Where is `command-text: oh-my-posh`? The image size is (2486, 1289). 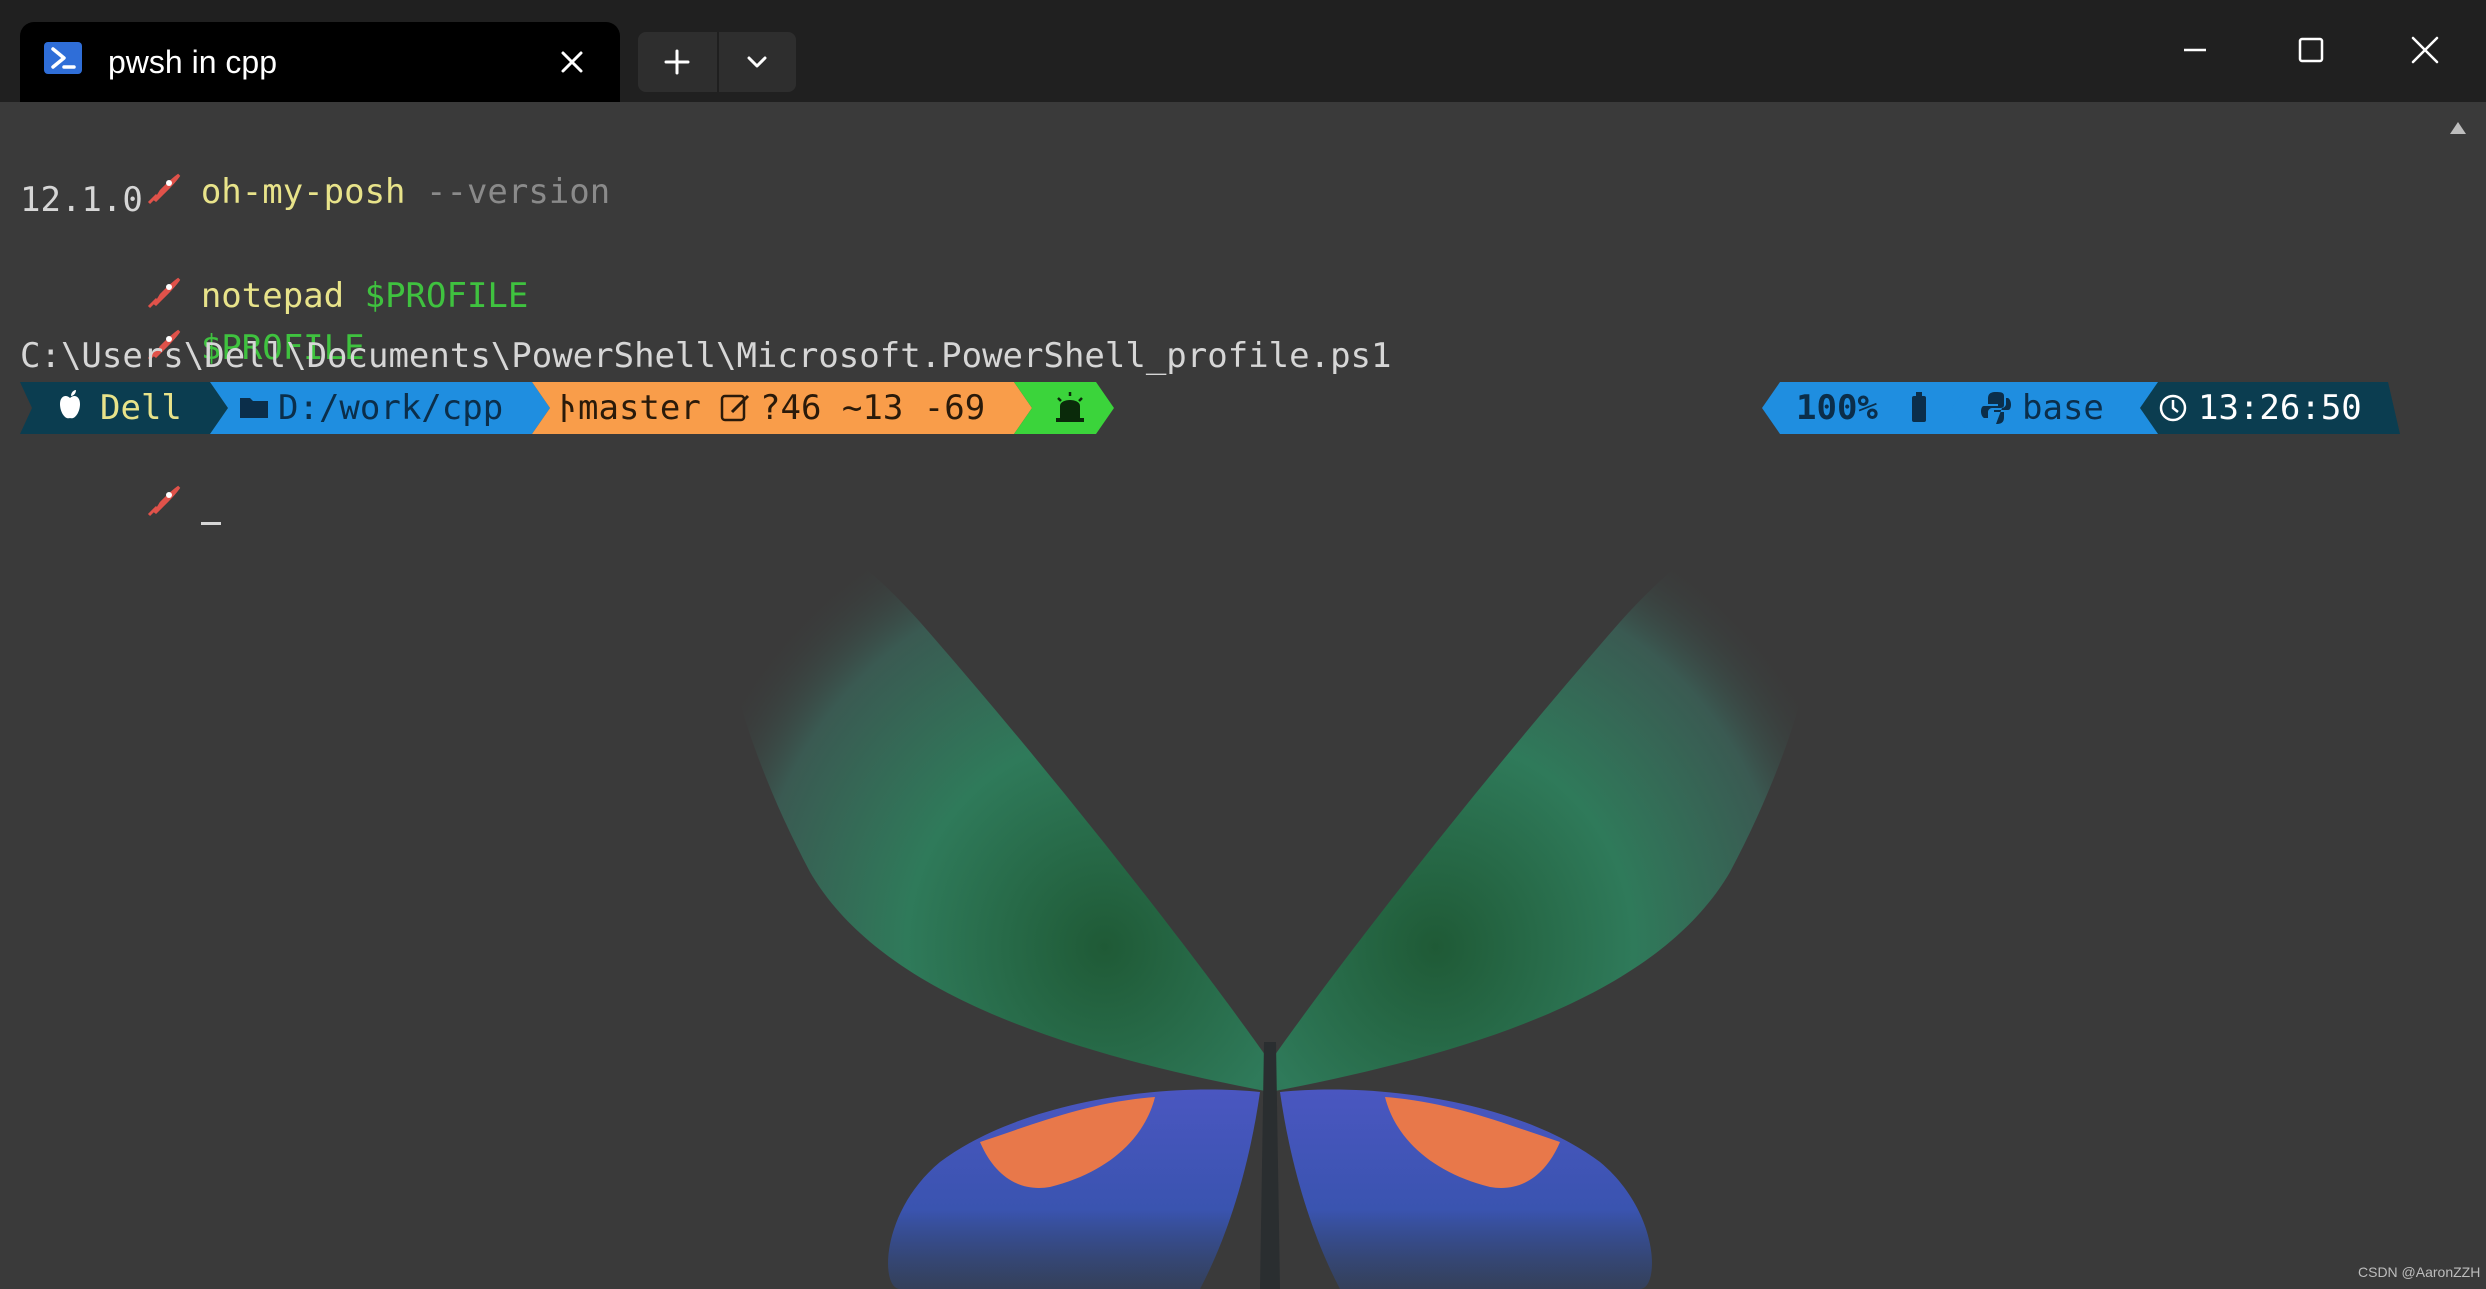
command-text: oh-my-posh is located at coordinates (303, 192).